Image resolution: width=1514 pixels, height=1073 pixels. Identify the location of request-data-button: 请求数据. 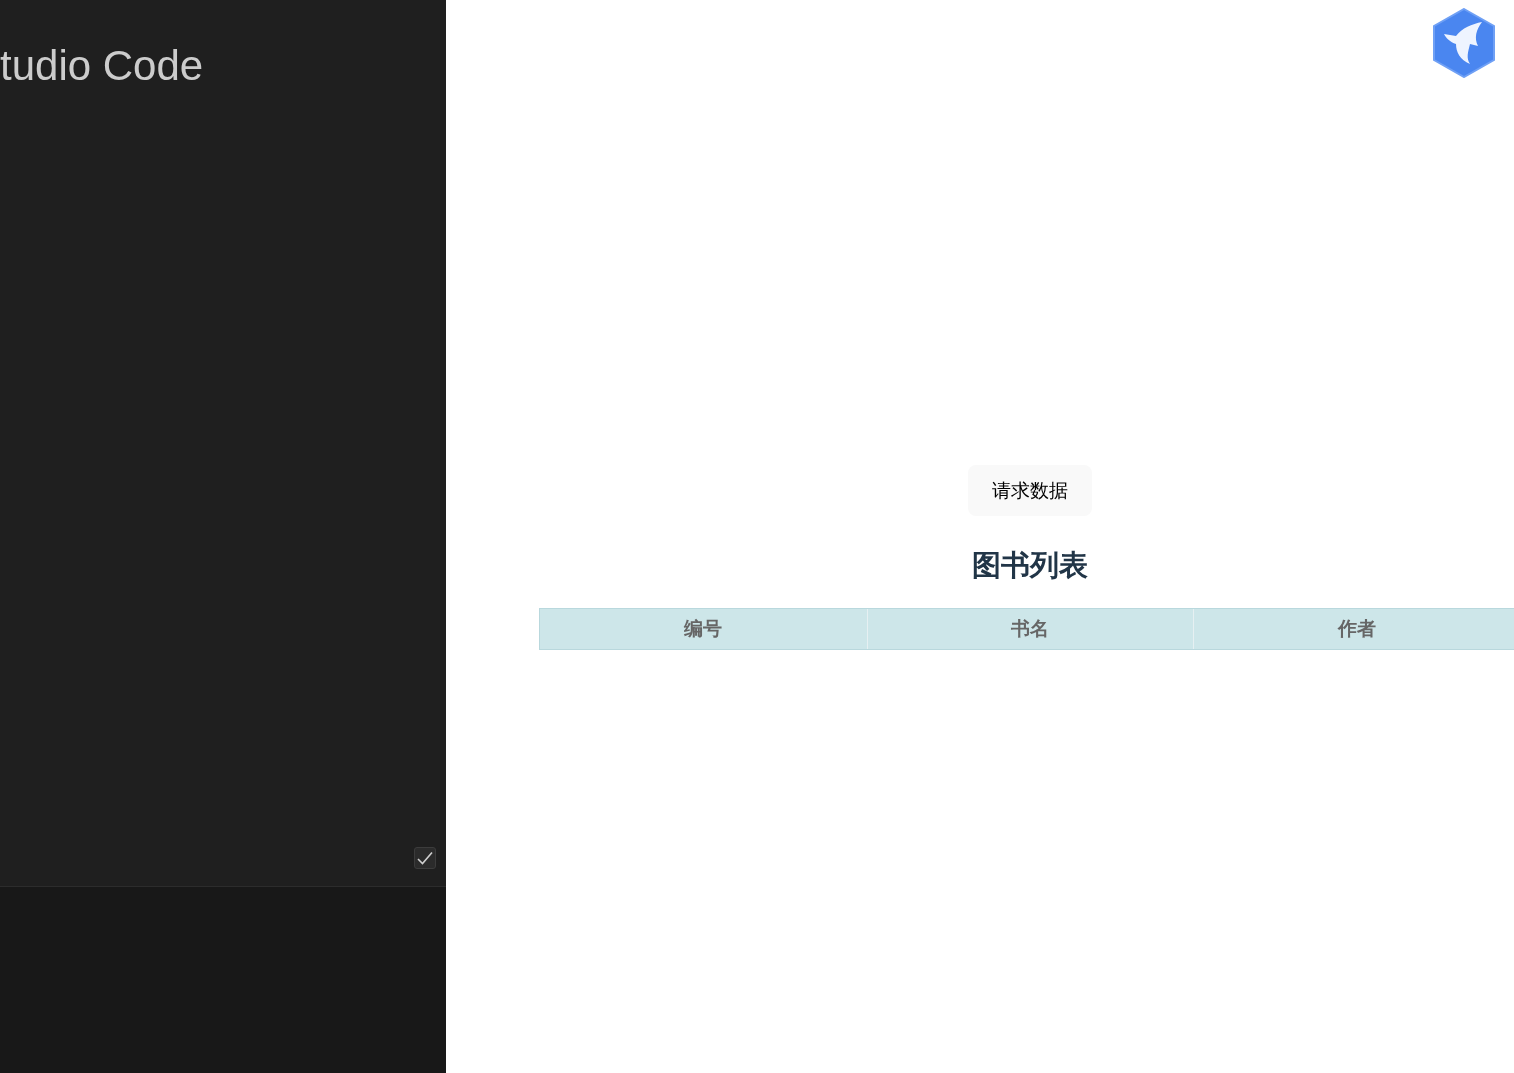
(1030, 490).